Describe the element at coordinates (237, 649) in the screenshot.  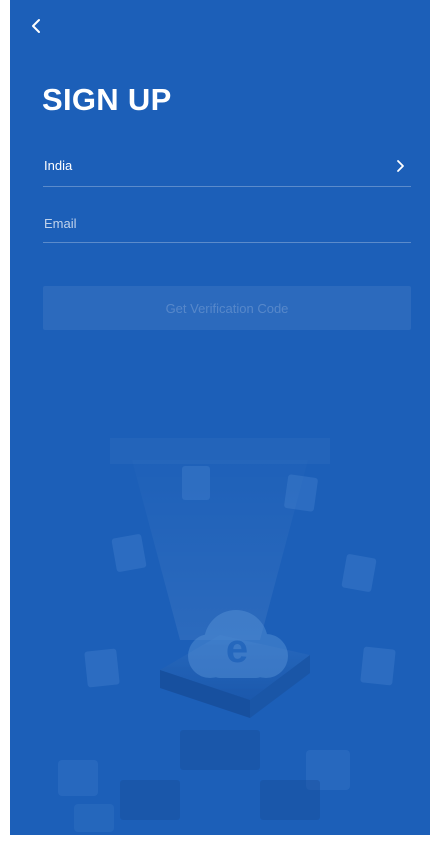
I see `svg-text: e` at that location.